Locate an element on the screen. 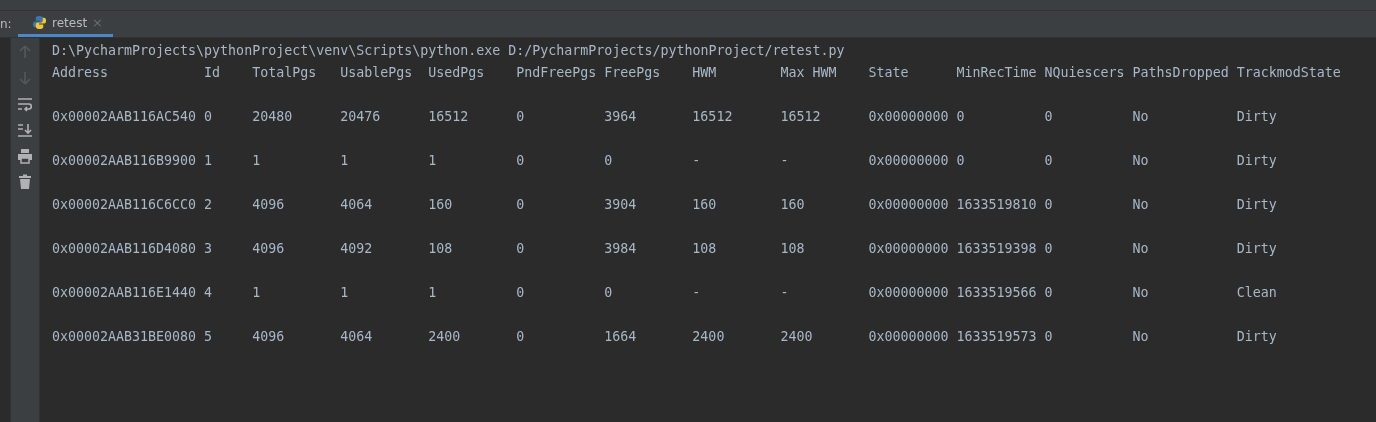 This screenshot has width=1376, height=422. column-header: Max HWM is located at coordinates (809, 73).